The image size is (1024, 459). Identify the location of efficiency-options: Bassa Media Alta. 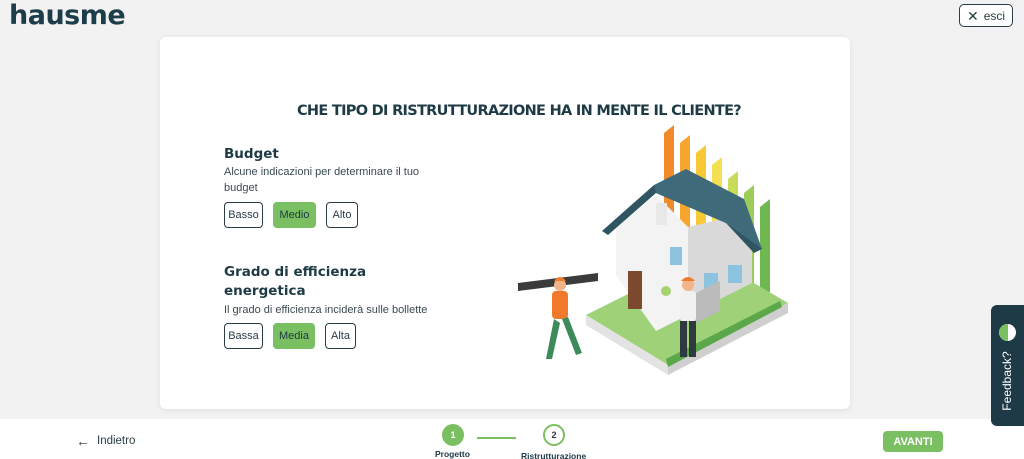
(290, 336).